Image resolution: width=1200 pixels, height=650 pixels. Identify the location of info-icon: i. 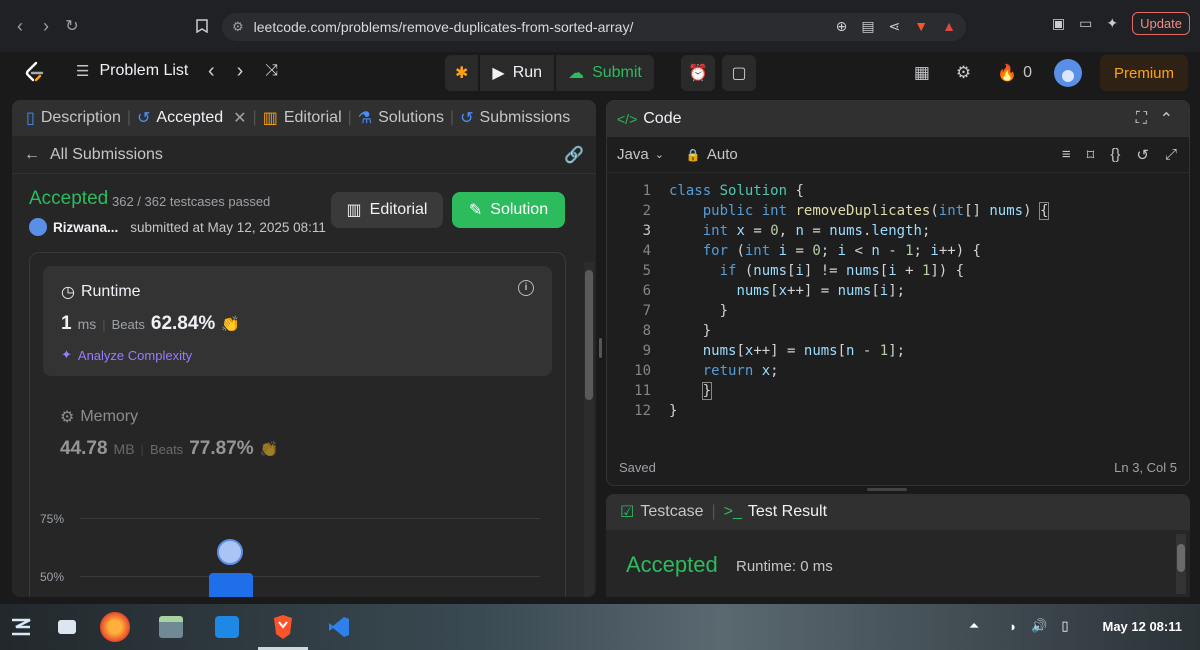
(526, 288).